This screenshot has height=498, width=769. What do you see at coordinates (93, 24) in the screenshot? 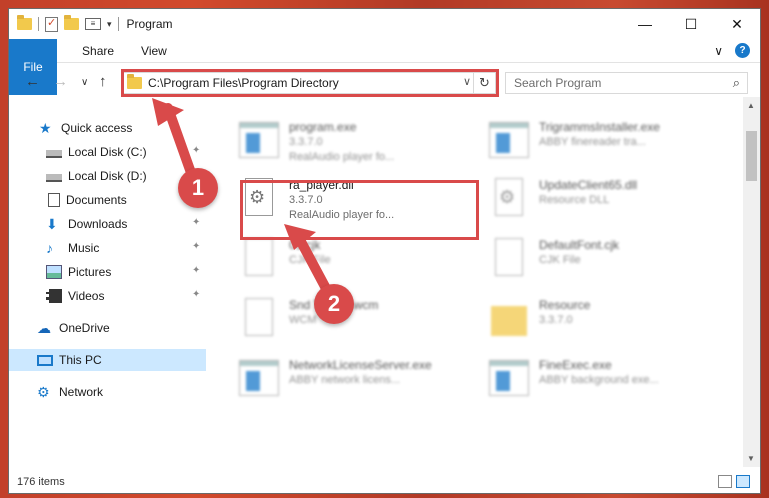
I see `view-options-icon: ≡` at bounding box center [93, 24].